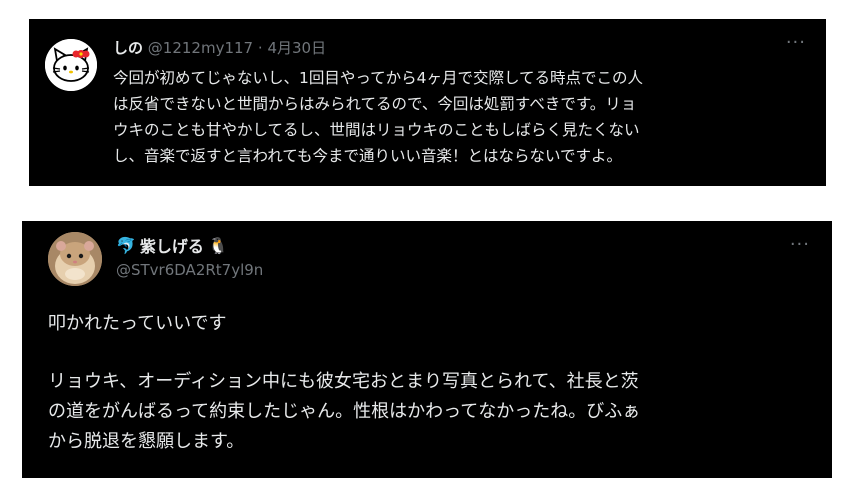 The width and height of the screenshot is (855, 482). What do you see at coordinates (376, 130) in the screenshot?
I see `tweet-text-line: ウキのことも甘やかしてるし、世間はリョウキのこともしばらく見たくない` at bounding box center [376, 130].